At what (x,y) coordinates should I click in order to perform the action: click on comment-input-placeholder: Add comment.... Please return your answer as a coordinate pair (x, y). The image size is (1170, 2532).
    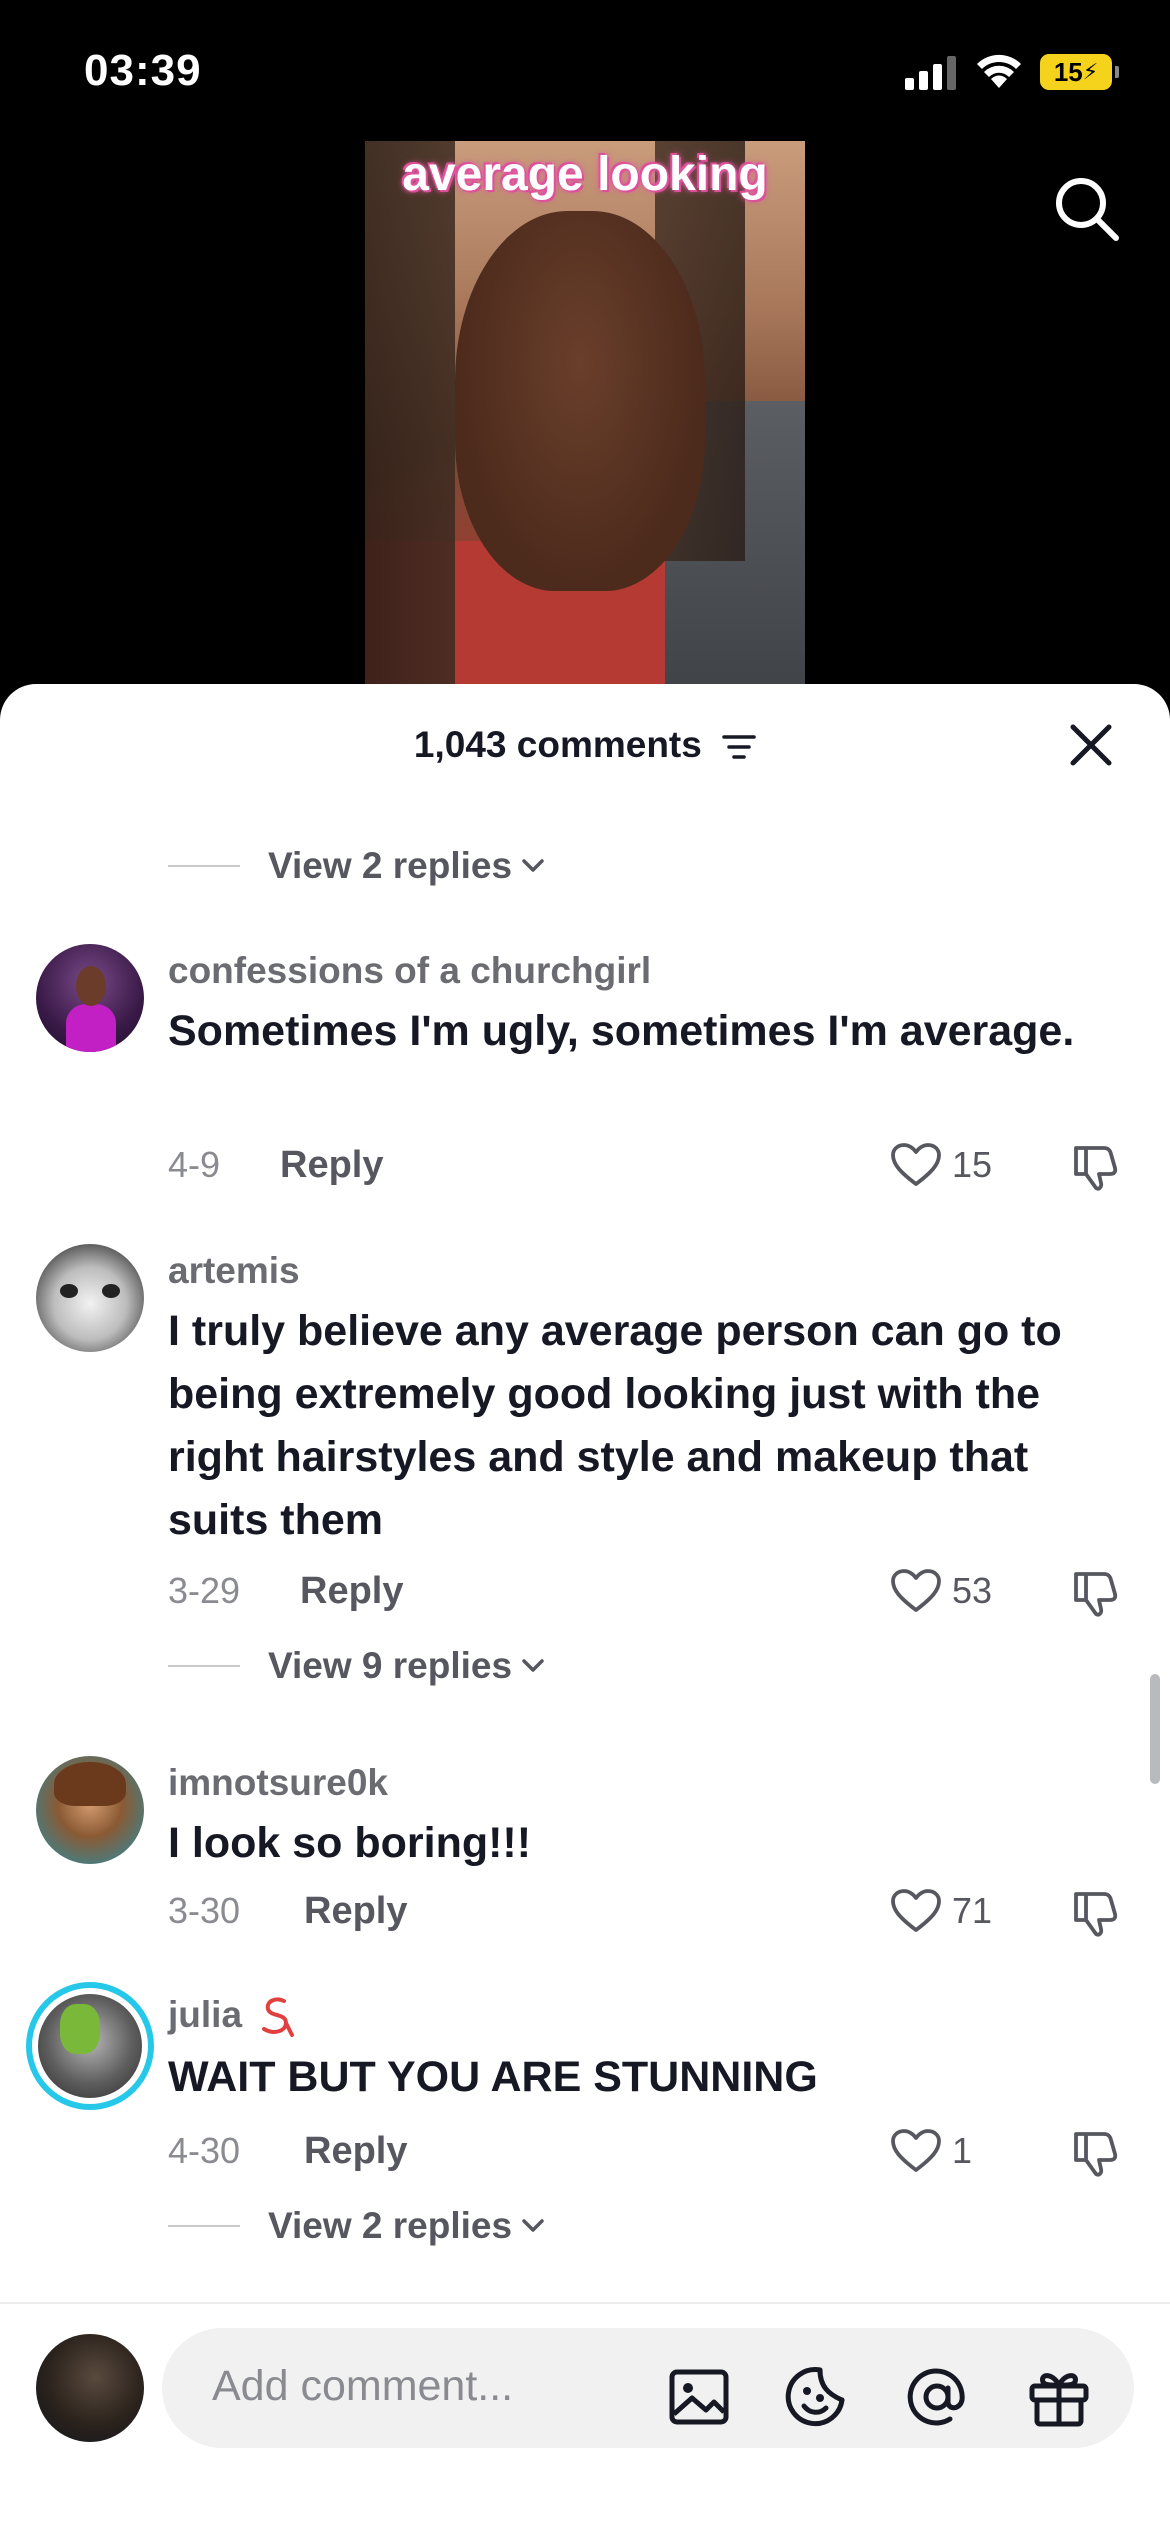
    Looking at the image, I should click on (363, 2386).